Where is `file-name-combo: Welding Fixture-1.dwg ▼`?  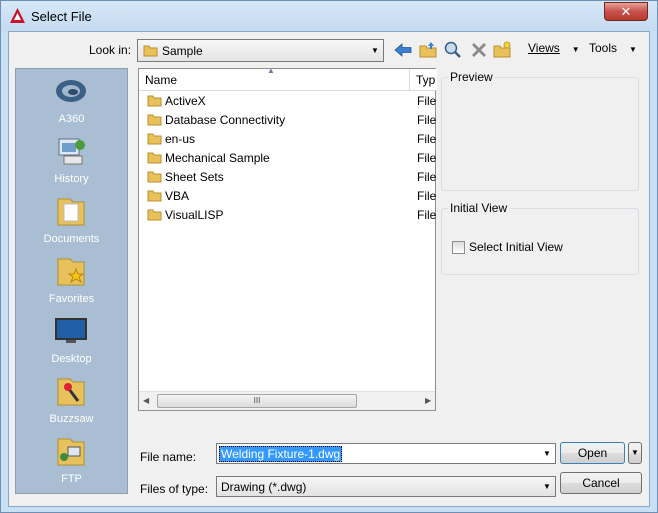 file-name-combo: Welding Fixture-1.dwg ▼ is located at coordinates (386, 453).